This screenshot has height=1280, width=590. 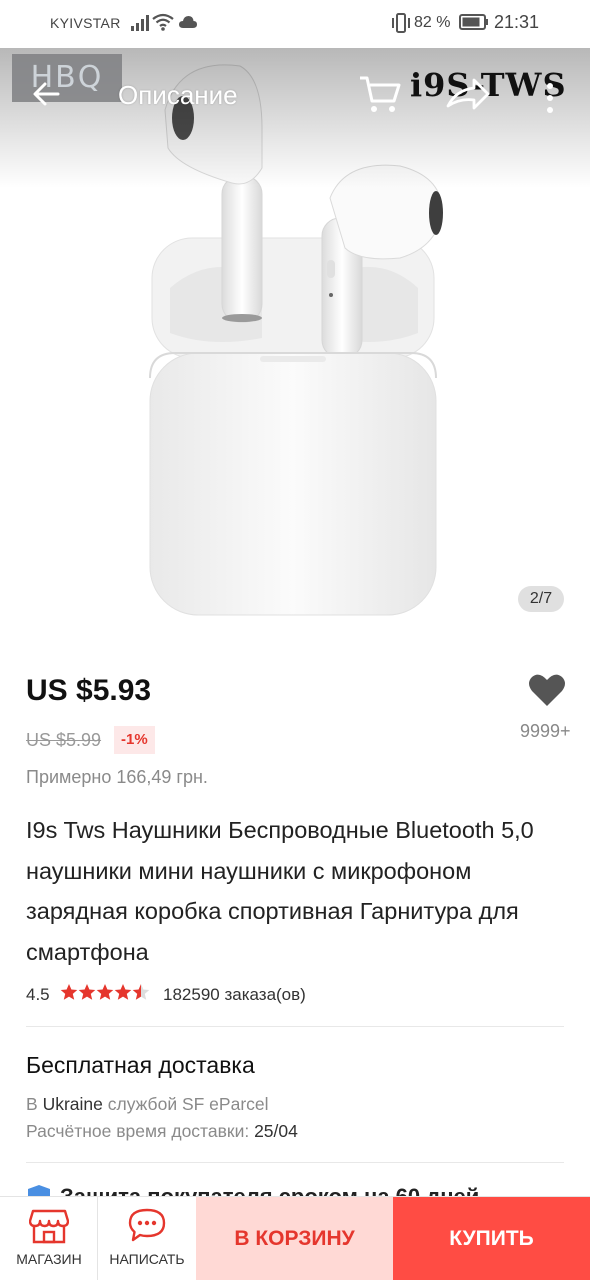 What do you see at coordinates (147, 1226) in the screenshot?
I see `chat-icon` at bounding box center [147, 1226].